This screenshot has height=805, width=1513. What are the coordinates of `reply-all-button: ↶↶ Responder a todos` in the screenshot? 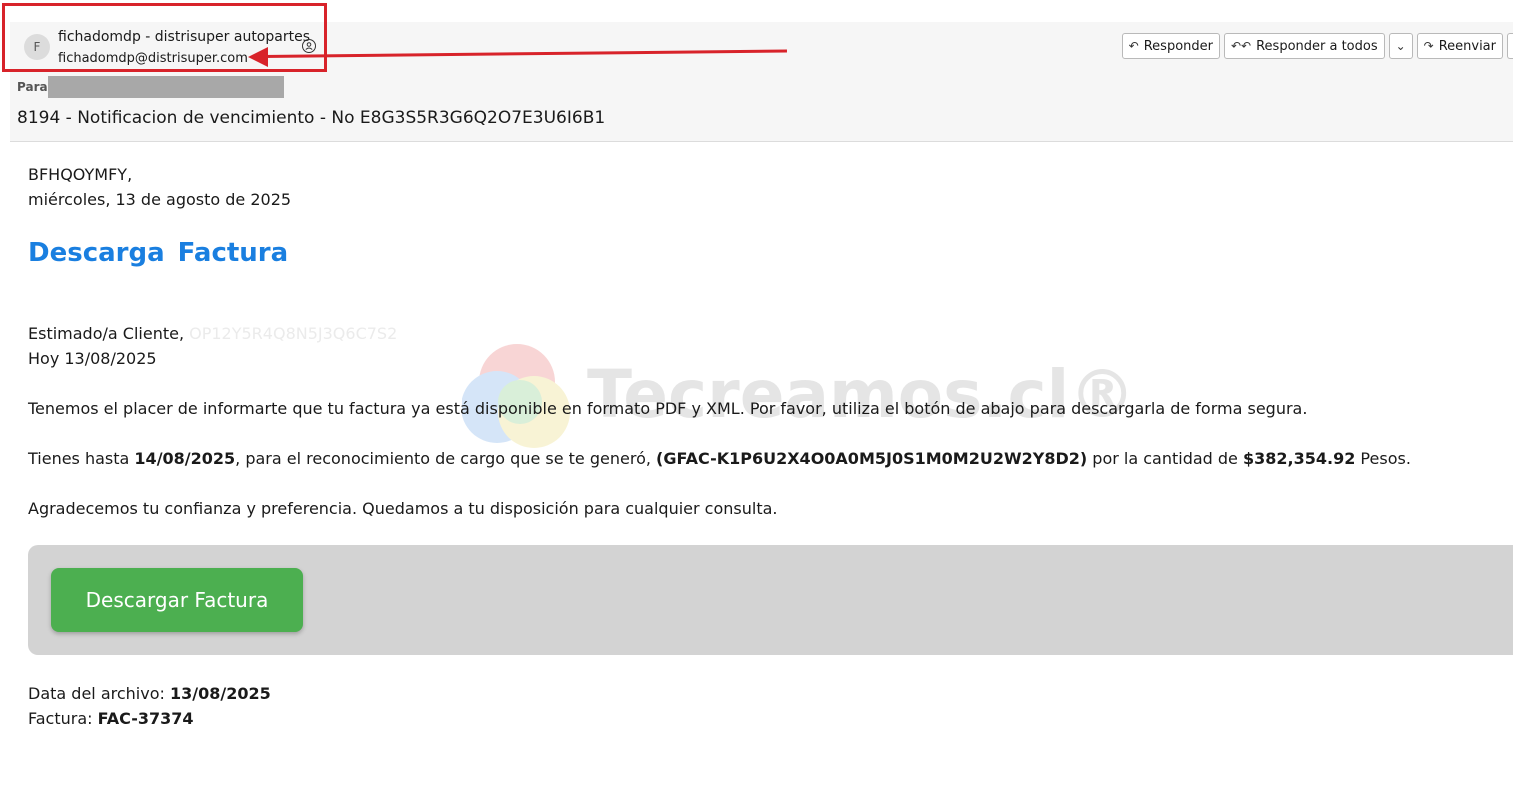 It's located at (1304, 46).